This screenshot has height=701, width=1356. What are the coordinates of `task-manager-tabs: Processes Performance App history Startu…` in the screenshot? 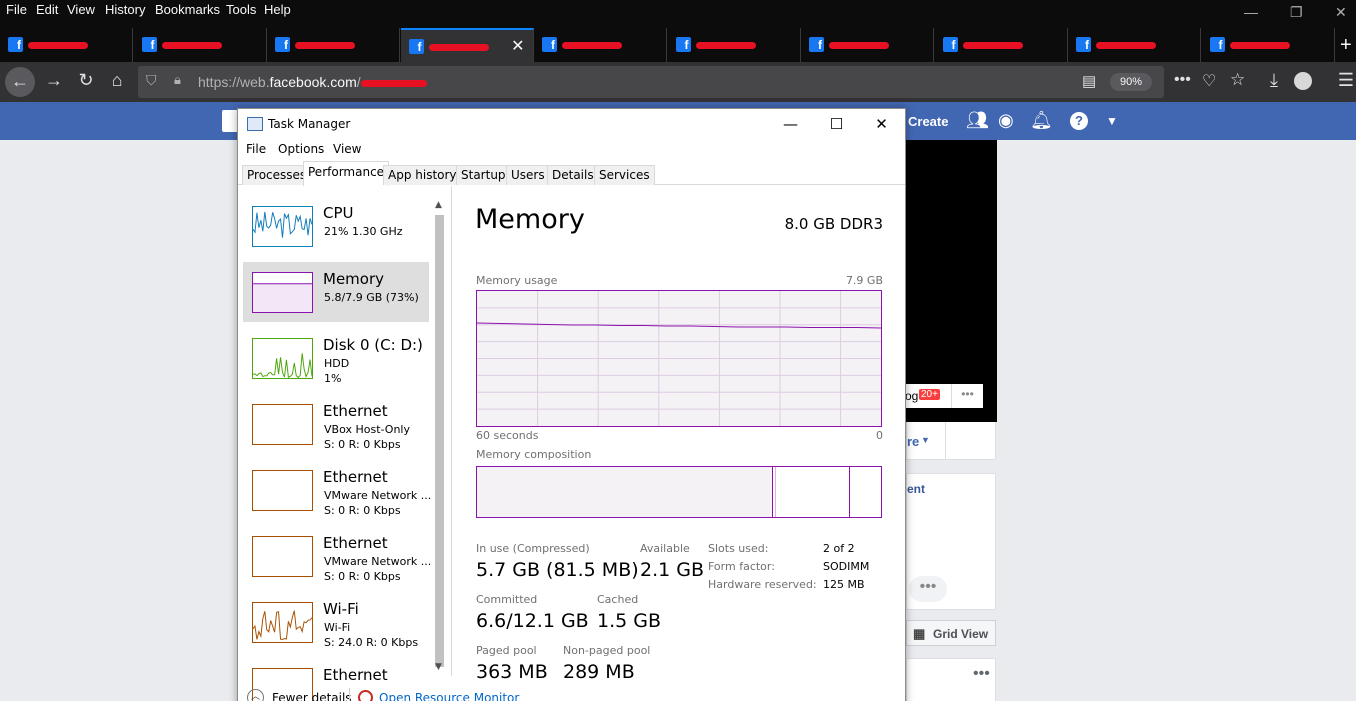 It's located at (571, 173).